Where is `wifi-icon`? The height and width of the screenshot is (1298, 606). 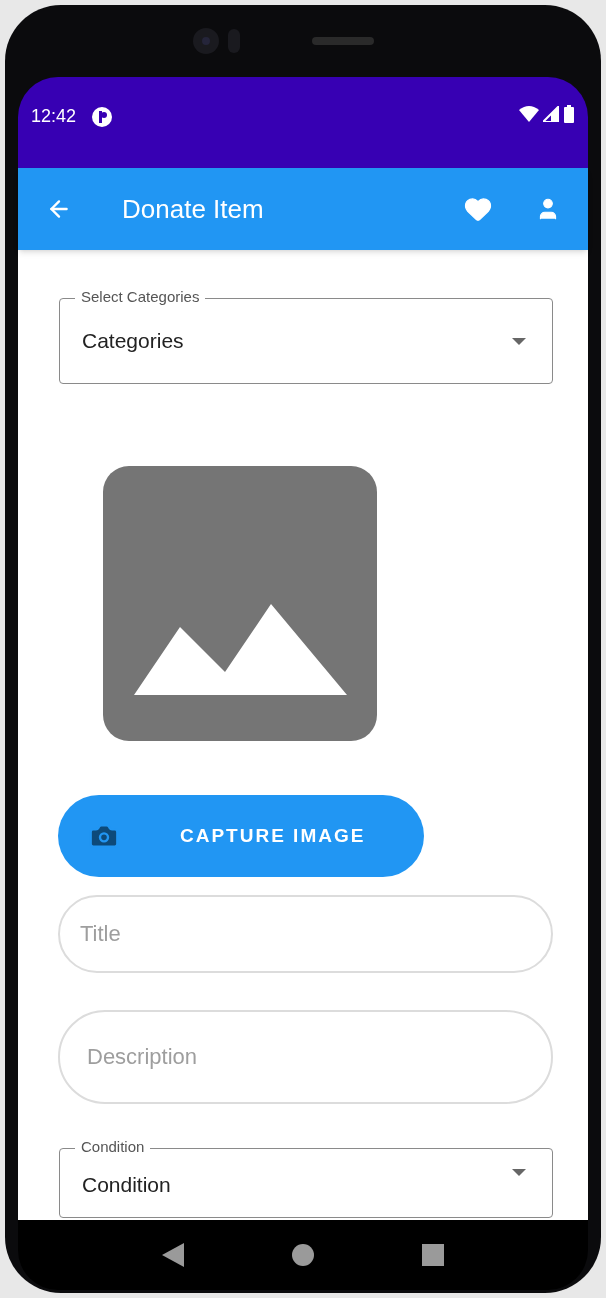 wifi-icon is located at coordinates (529, 114).